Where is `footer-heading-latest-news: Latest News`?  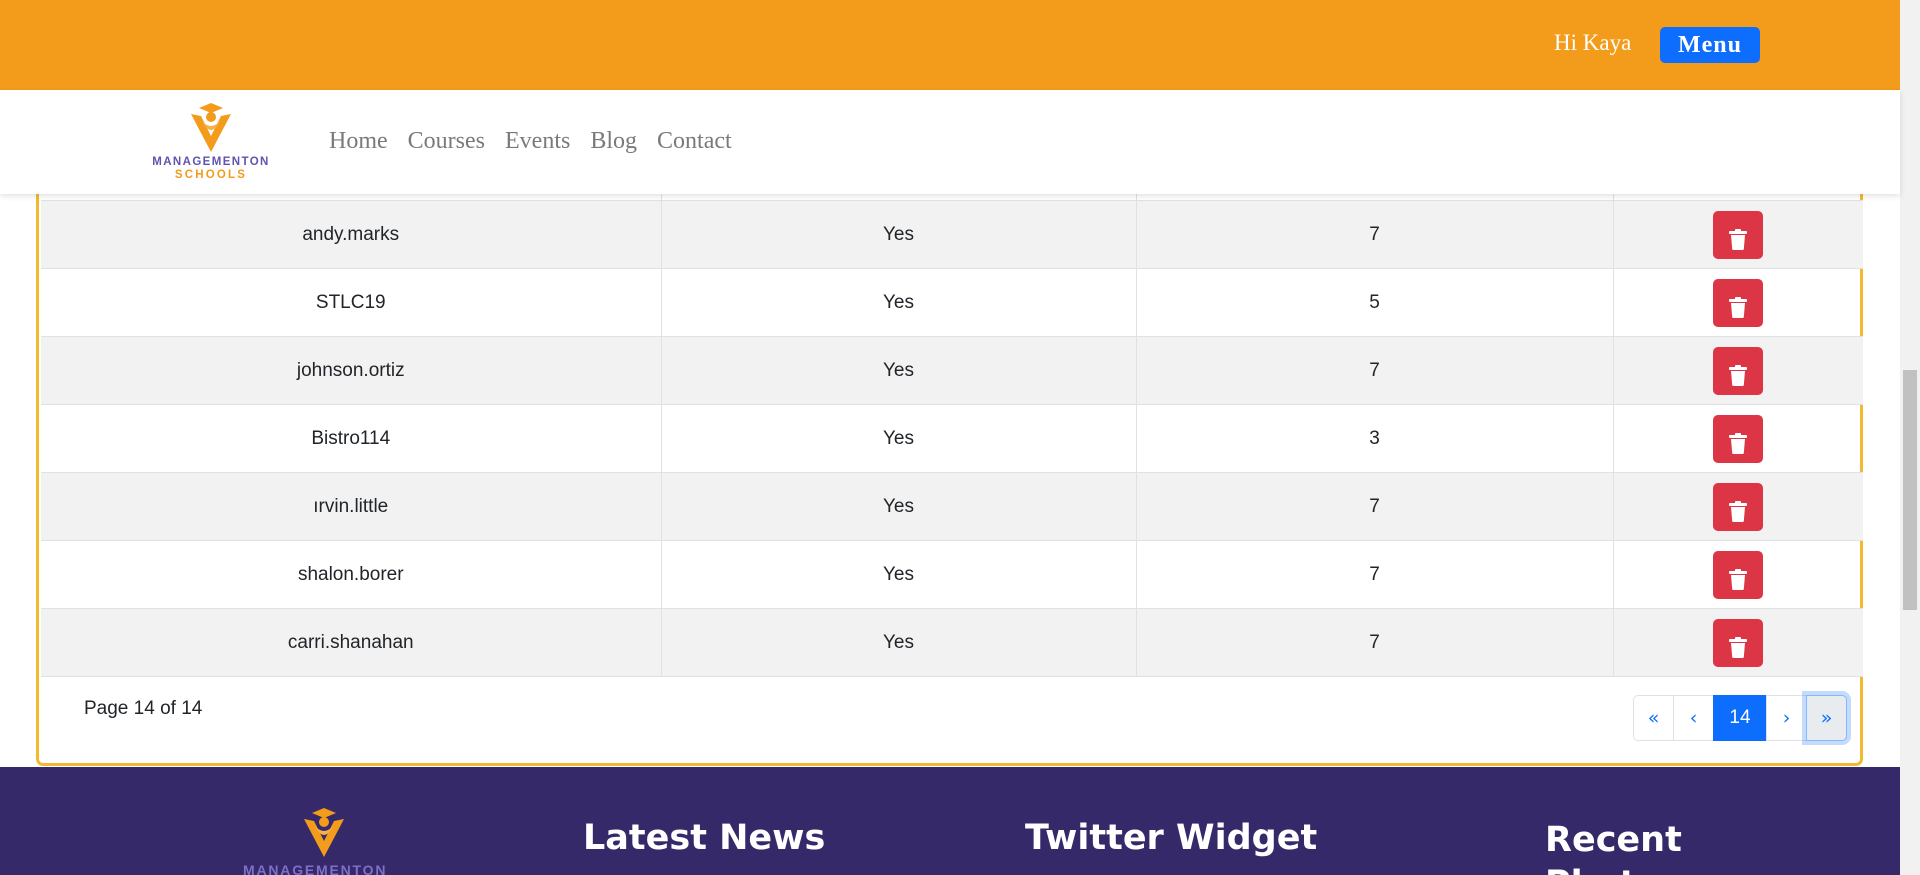
footer-heading-latest-news: Latest News is located at coordinates (704, 838).